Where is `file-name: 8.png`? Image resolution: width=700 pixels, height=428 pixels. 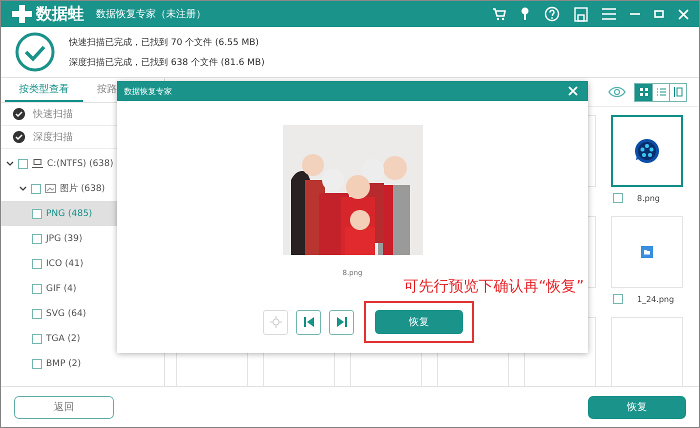
file-name: 8.png is located at coordinates (648, 198).